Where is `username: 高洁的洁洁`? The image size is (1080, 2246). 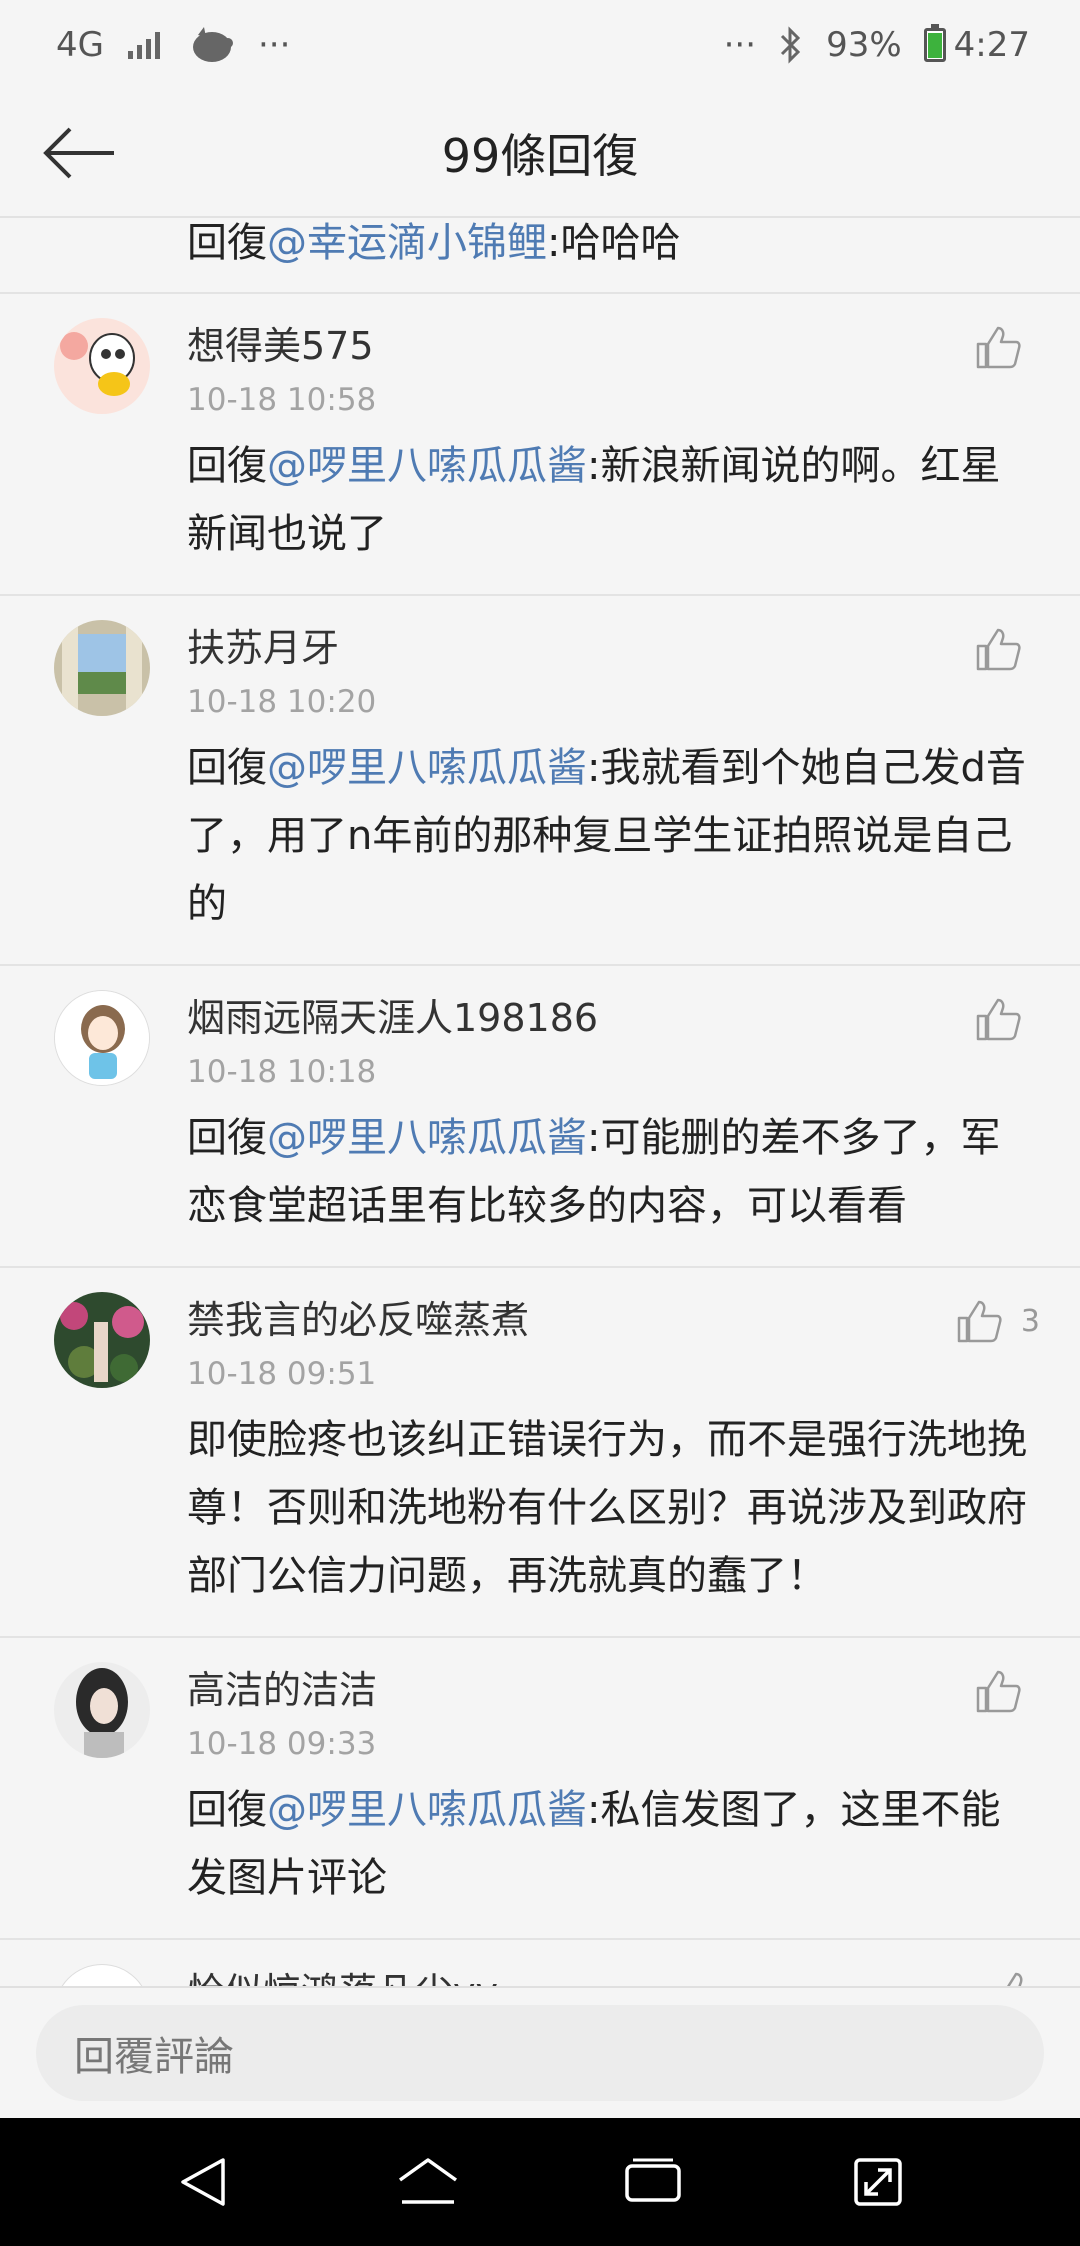
username: 高洁的洁洁 is located at coordinates (608, 1676).